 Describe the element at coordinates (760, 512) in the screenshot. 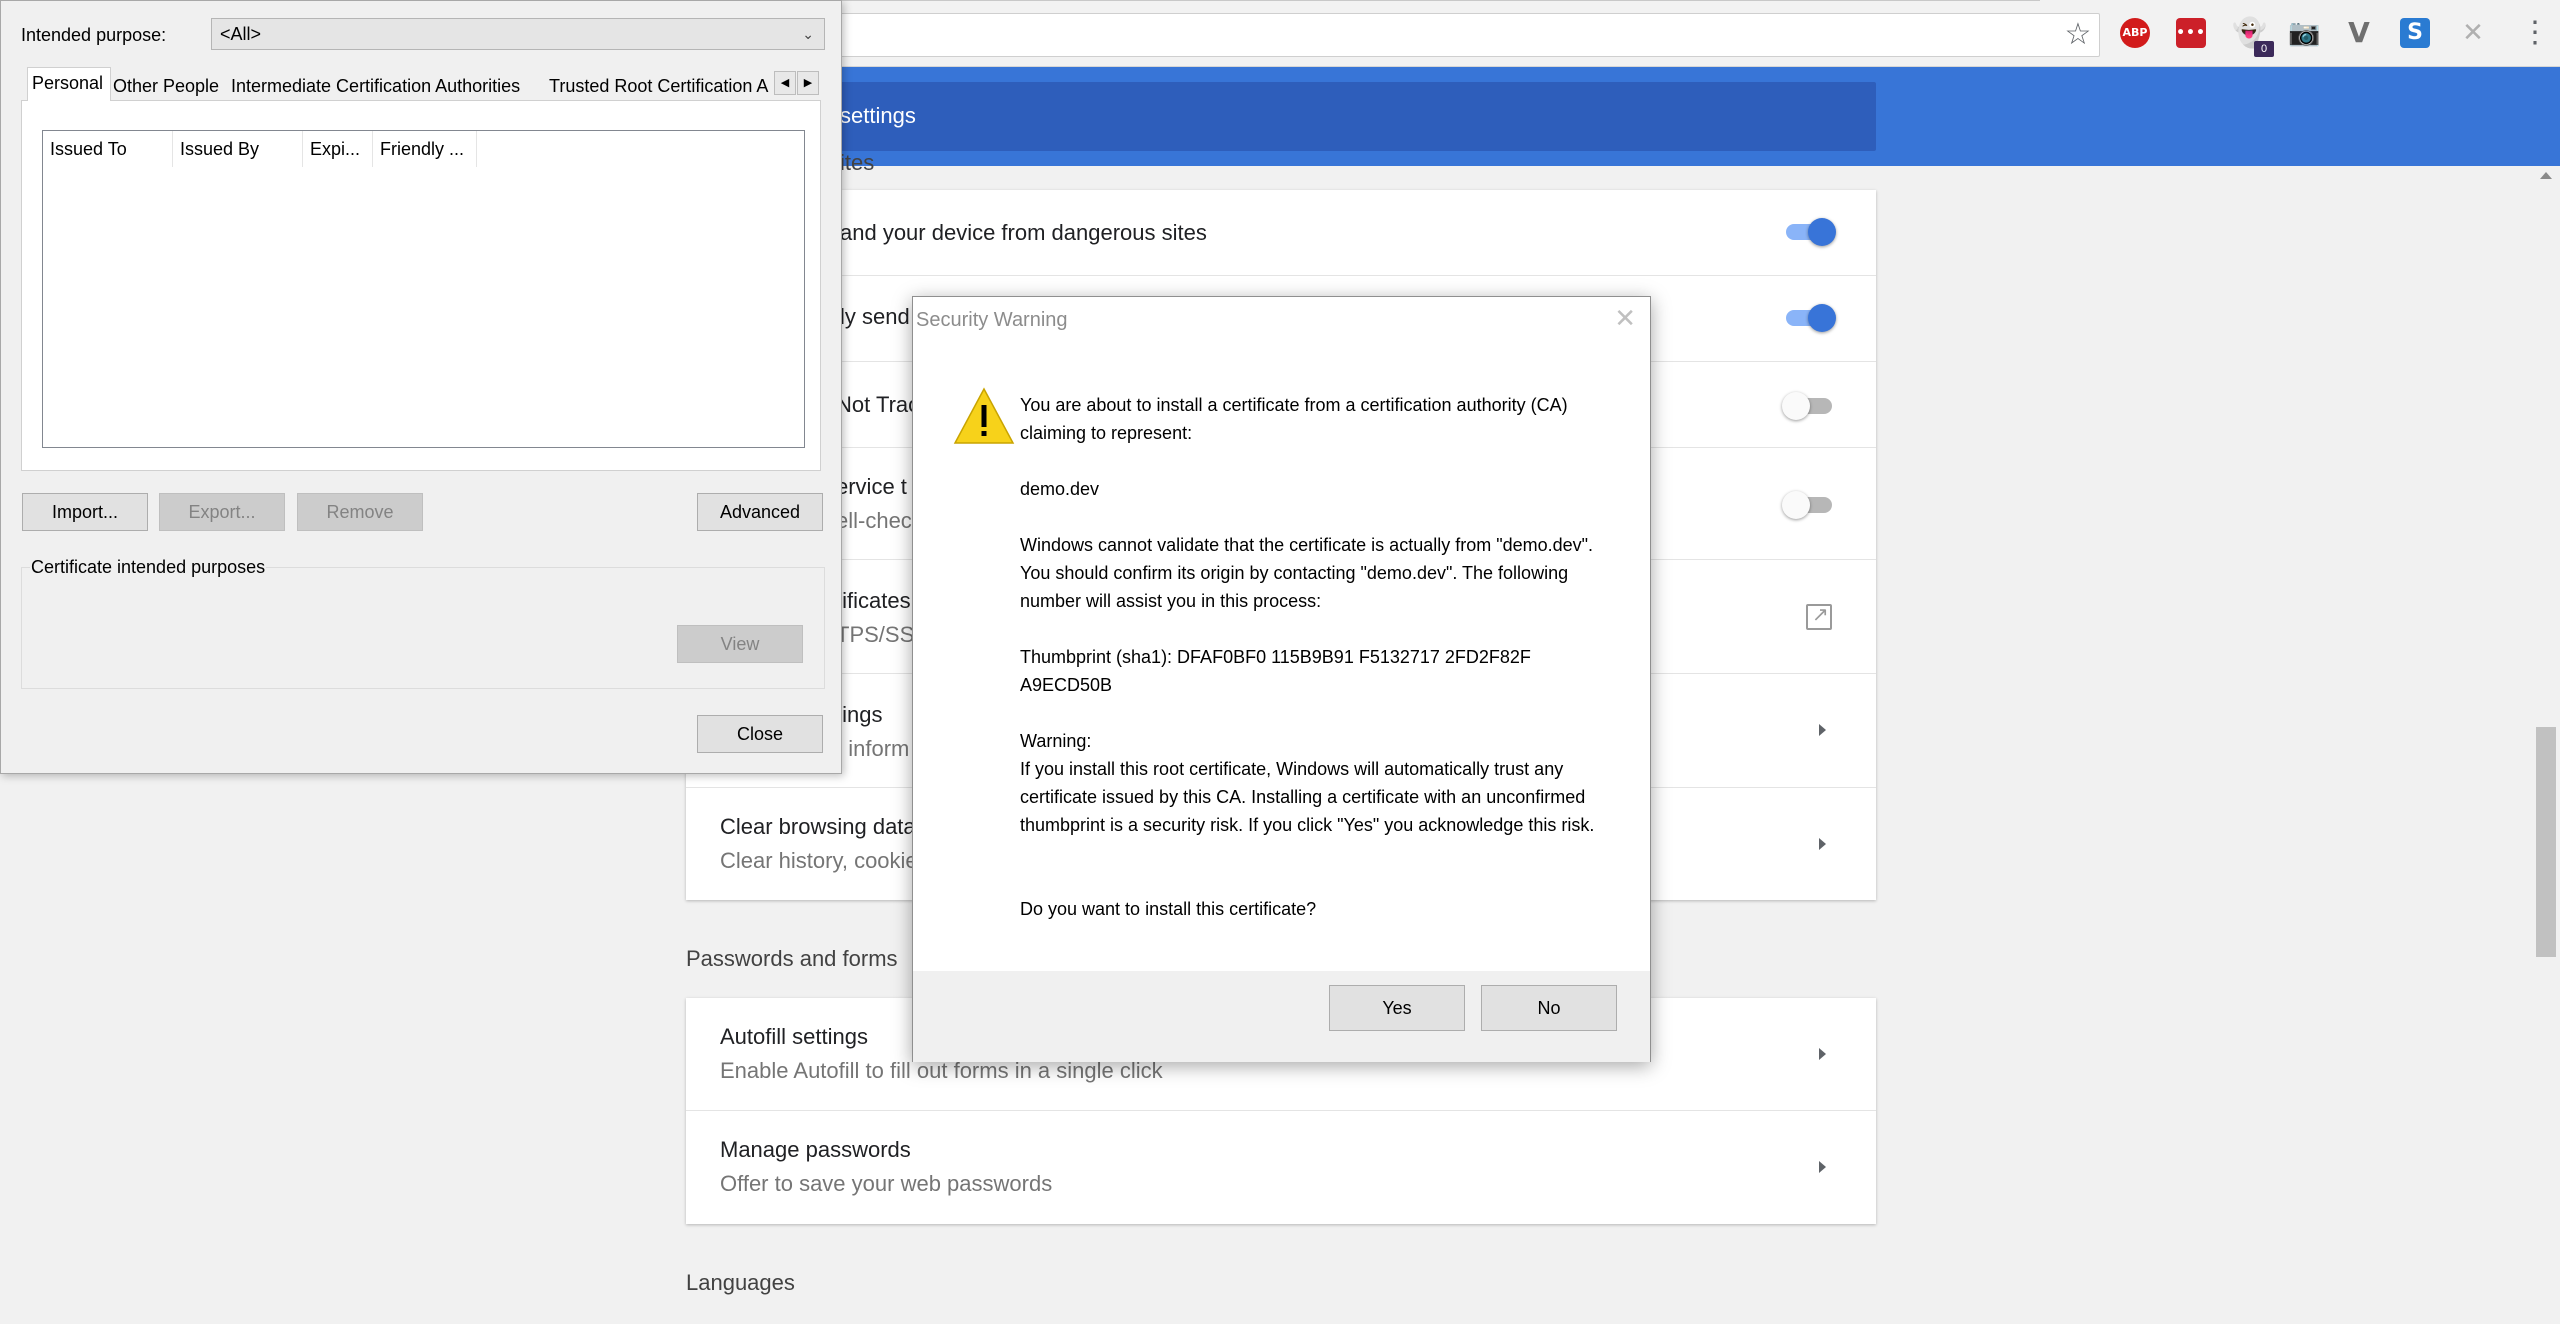

I see `advanced-button: Advanced` at that location.